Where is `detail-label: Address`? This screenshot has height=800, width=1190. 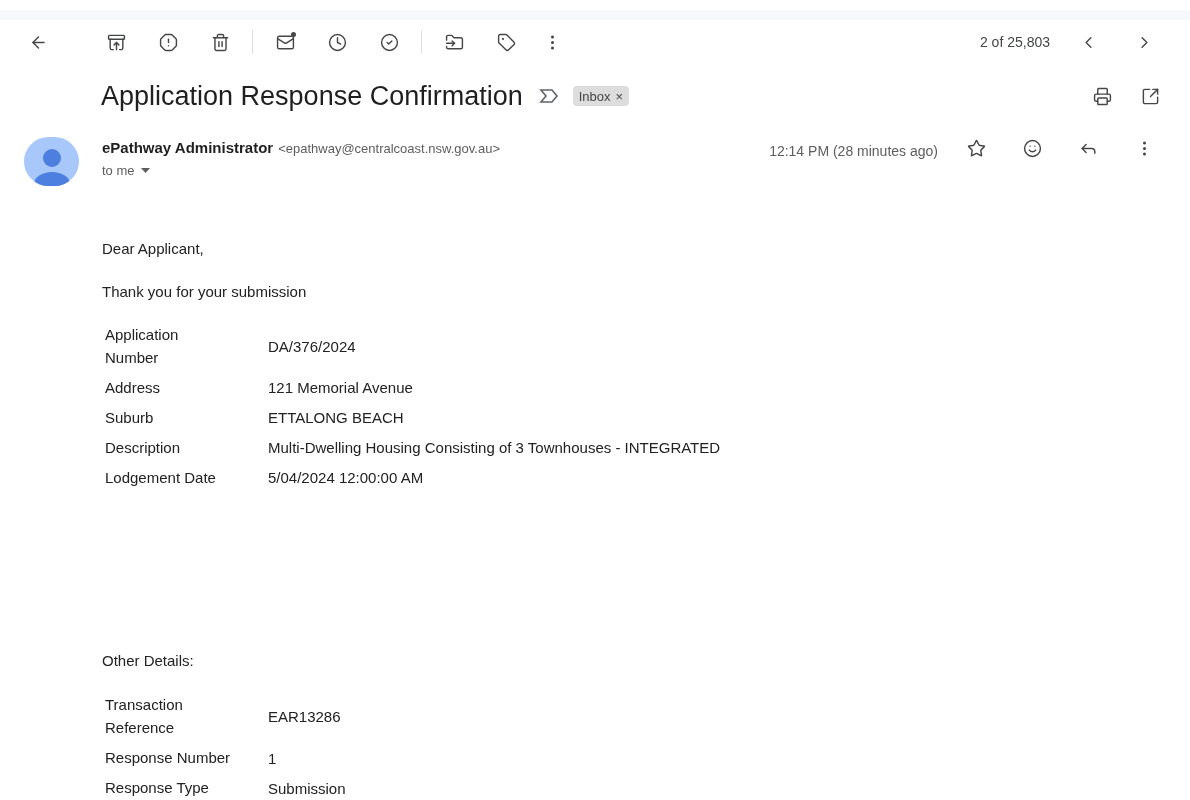 detail-label: Address is located at coordinates (133, 387).